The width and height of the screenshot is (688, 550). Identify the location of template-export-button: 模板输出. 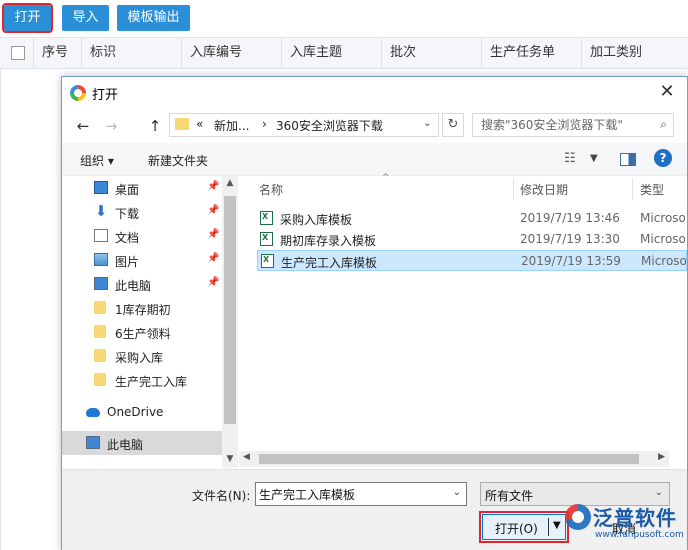
(153, 18).